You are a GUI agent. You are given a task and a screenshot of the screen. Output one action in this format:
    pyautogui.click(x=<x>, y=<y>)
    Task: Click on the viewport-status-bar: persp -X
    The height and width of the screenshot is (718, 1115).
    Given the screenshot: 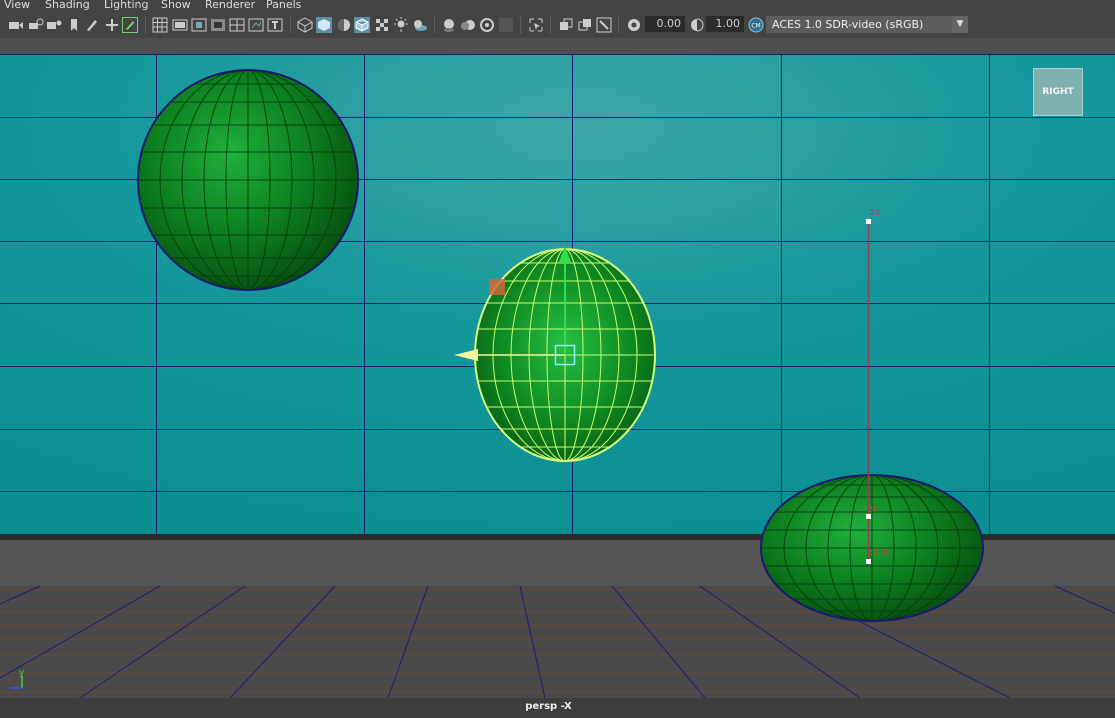 What is the action you would take?
    pyautogui.click(x=557, y=708)
    